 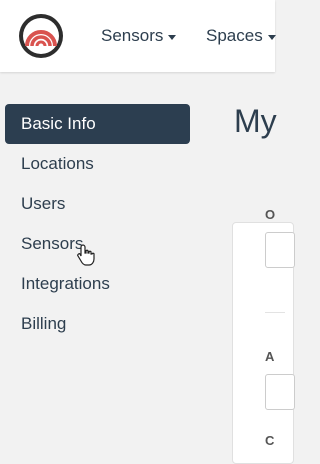 I want to click on logo-icon, so click(x=41, y=36).